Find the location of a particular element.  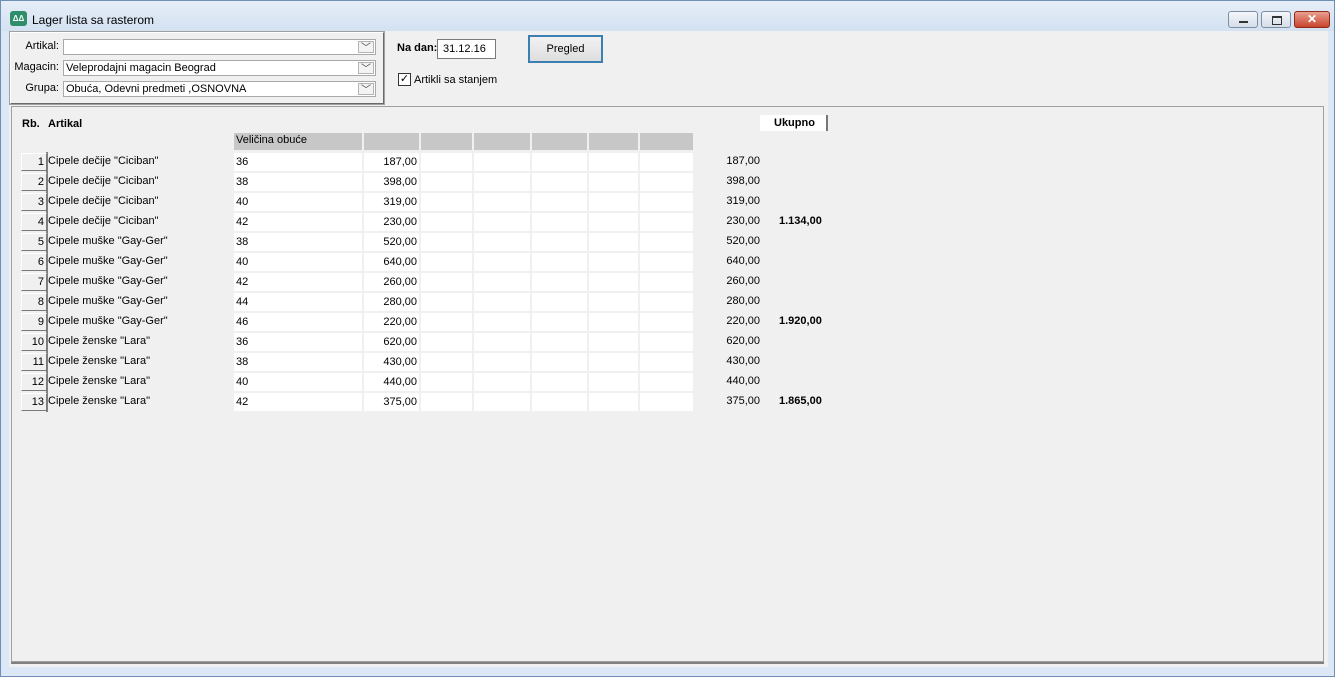

grupa-dropdown-button: ﹀ is located at coordinates (366, 89).